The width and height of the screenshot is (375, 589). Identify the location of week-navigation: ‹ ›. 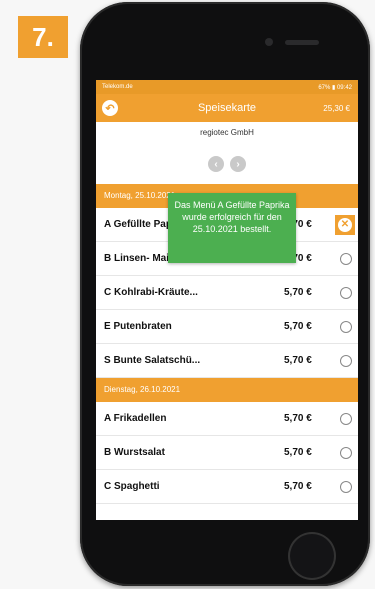
(227, 164).